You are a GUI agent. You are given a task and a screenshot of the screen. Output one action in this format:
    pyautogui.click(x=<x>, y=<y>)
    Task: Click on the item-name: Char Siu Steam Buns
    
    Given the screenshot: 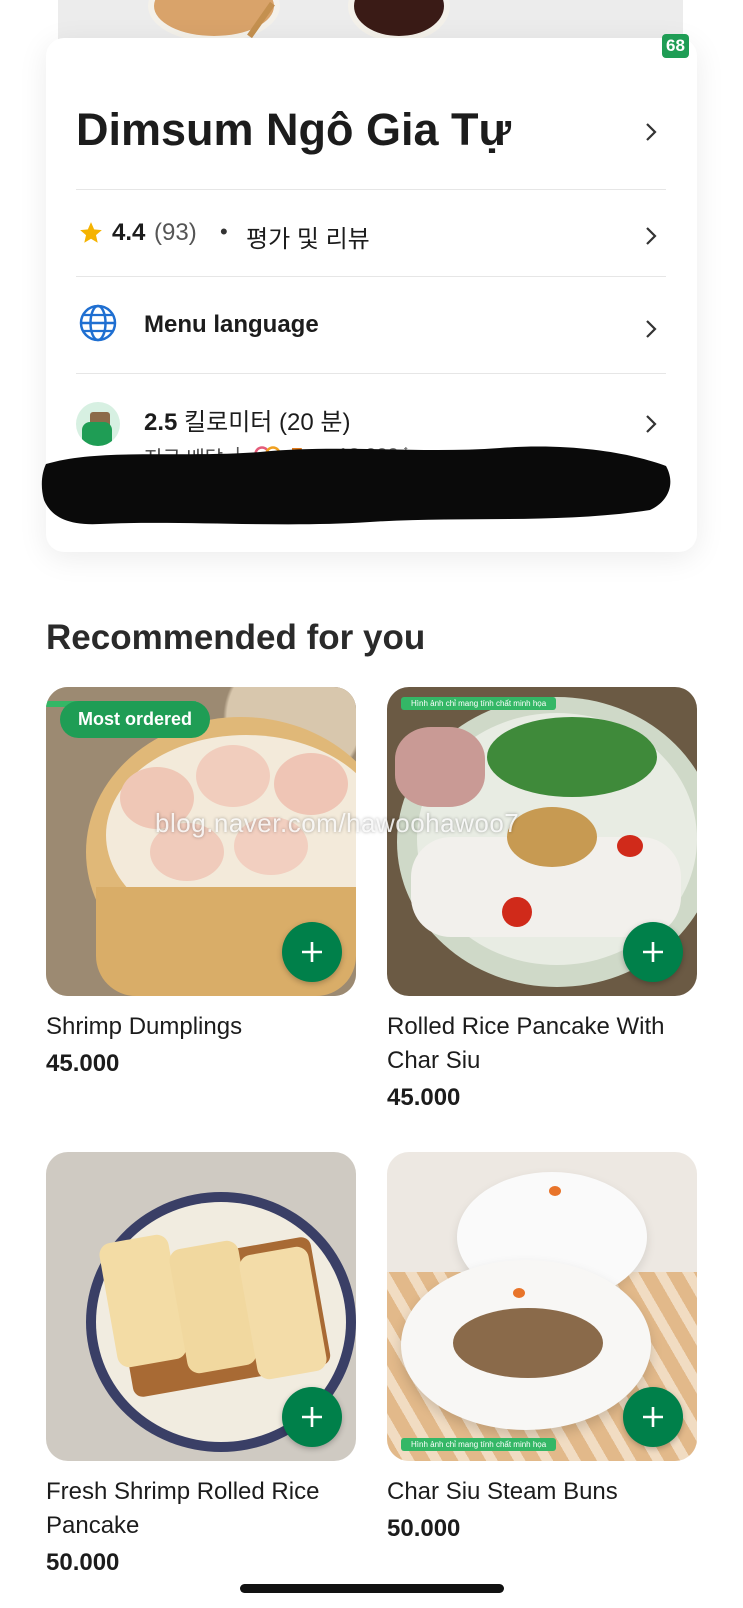 What is the action you would take?
    pyautogui.click(x=502, y=1491)
    